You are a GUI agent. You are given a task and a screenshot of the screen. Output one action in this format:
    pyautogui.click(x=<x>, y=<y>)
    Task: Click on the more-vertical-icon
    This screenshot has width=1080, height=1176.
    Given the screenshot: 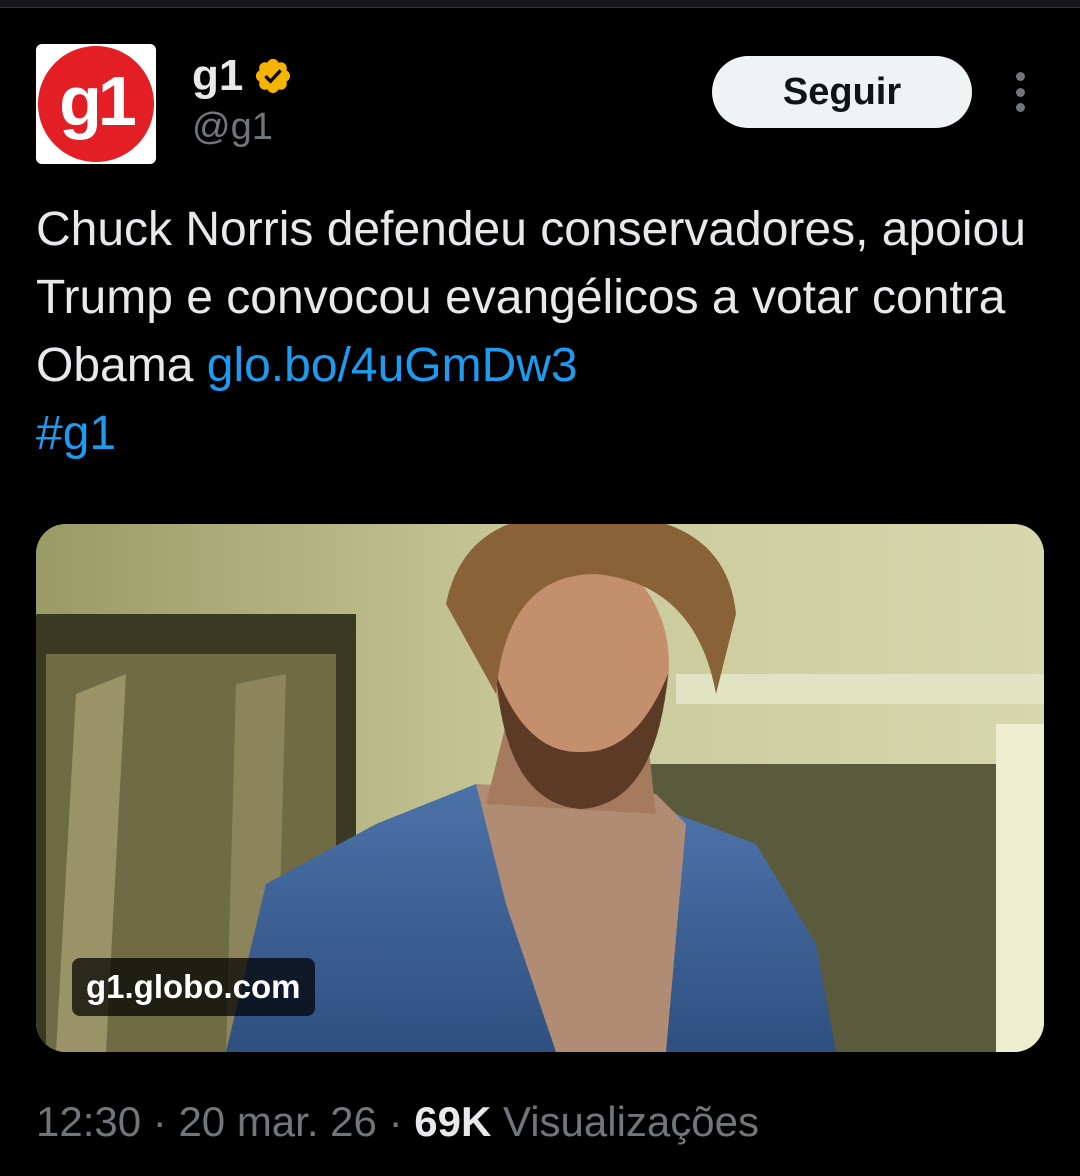 What is the action you would take?
    pyautogui.click(x=1020, y=92)
    